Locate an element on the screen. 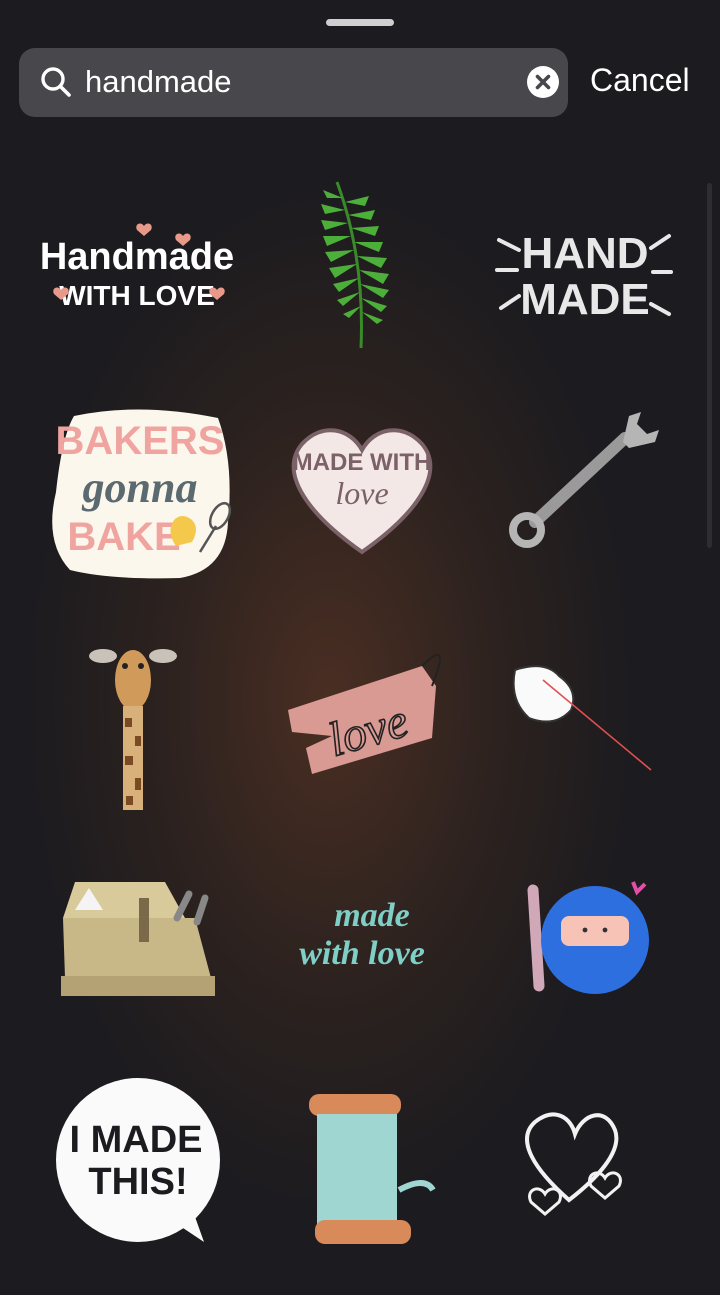  giraffe-icon is located at coordinates (133, 729).